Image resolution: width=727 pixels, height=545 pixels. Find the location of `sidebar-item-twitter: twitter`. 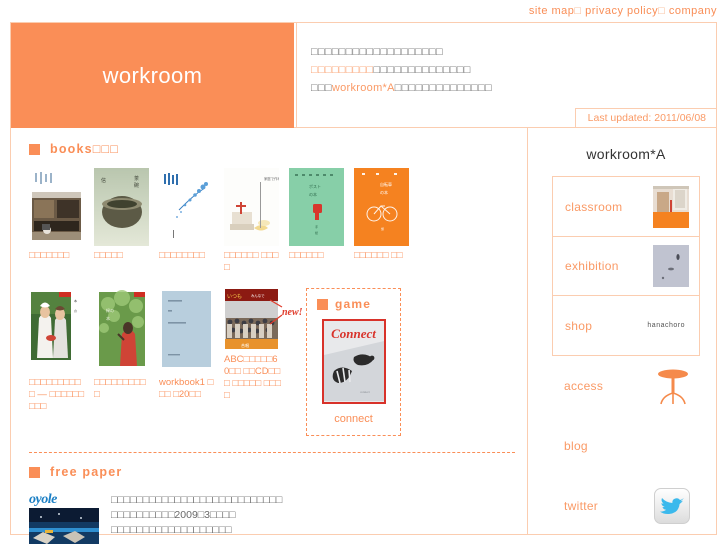

sidebar-item-twitter: twitter is located at coordinates (626, 506).